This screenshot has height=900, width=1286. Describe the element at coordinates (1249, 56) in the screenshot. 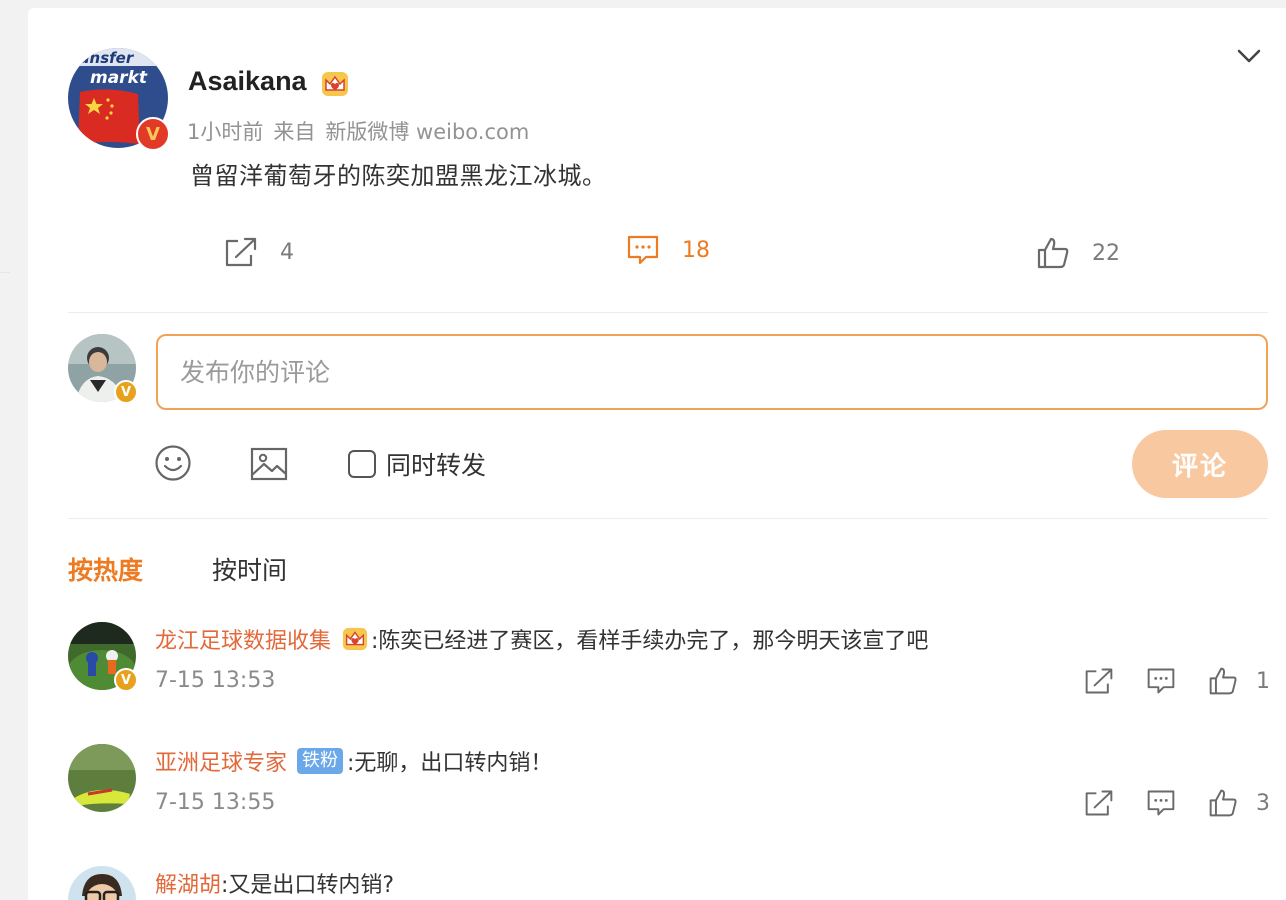

I see `chevron-down-icon` at that location.